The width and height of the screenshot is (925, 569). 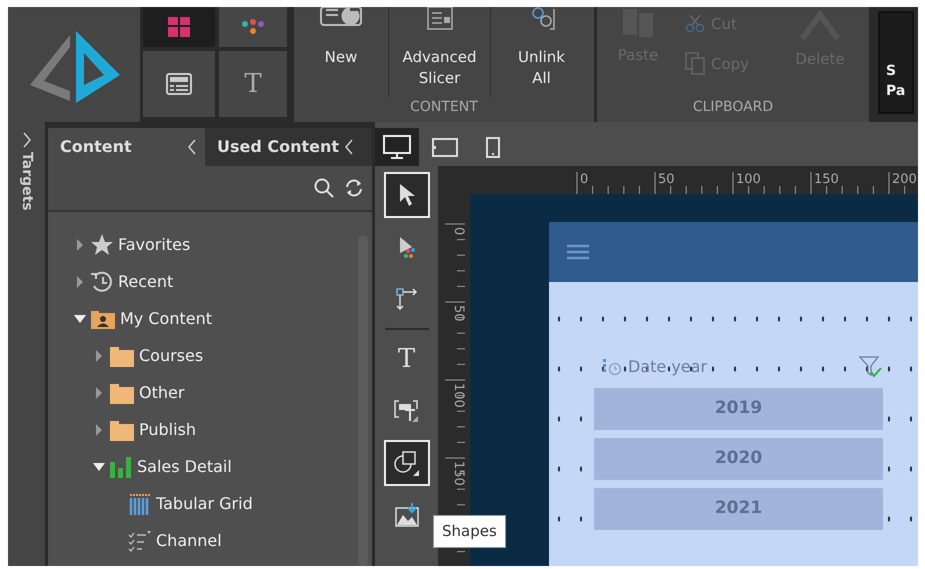 I want to click on search-icon, so click(x=324, y=188).